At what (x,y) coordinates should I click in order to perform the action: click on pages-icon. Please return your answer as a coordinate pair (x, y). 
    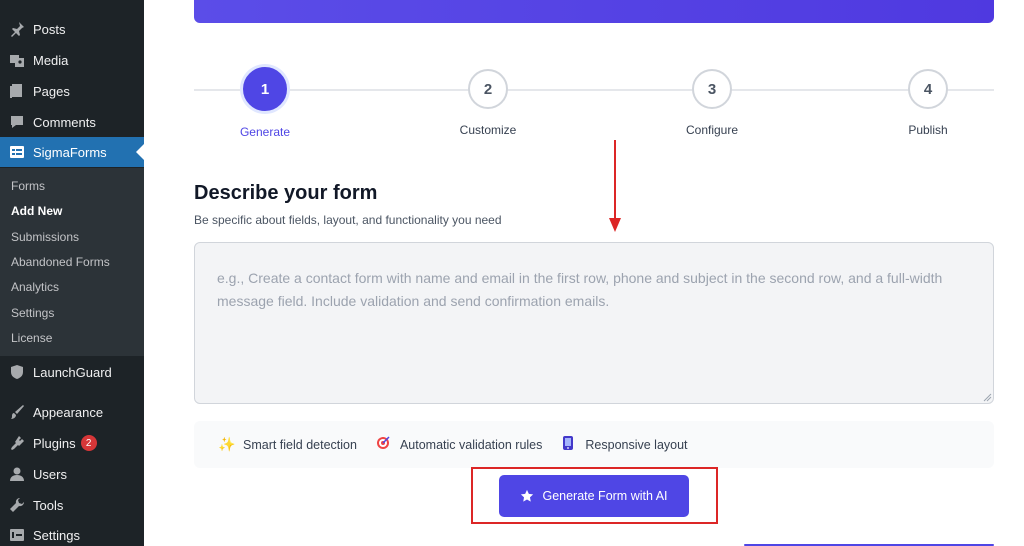
    Looking at the image, I should click on (17, 91).